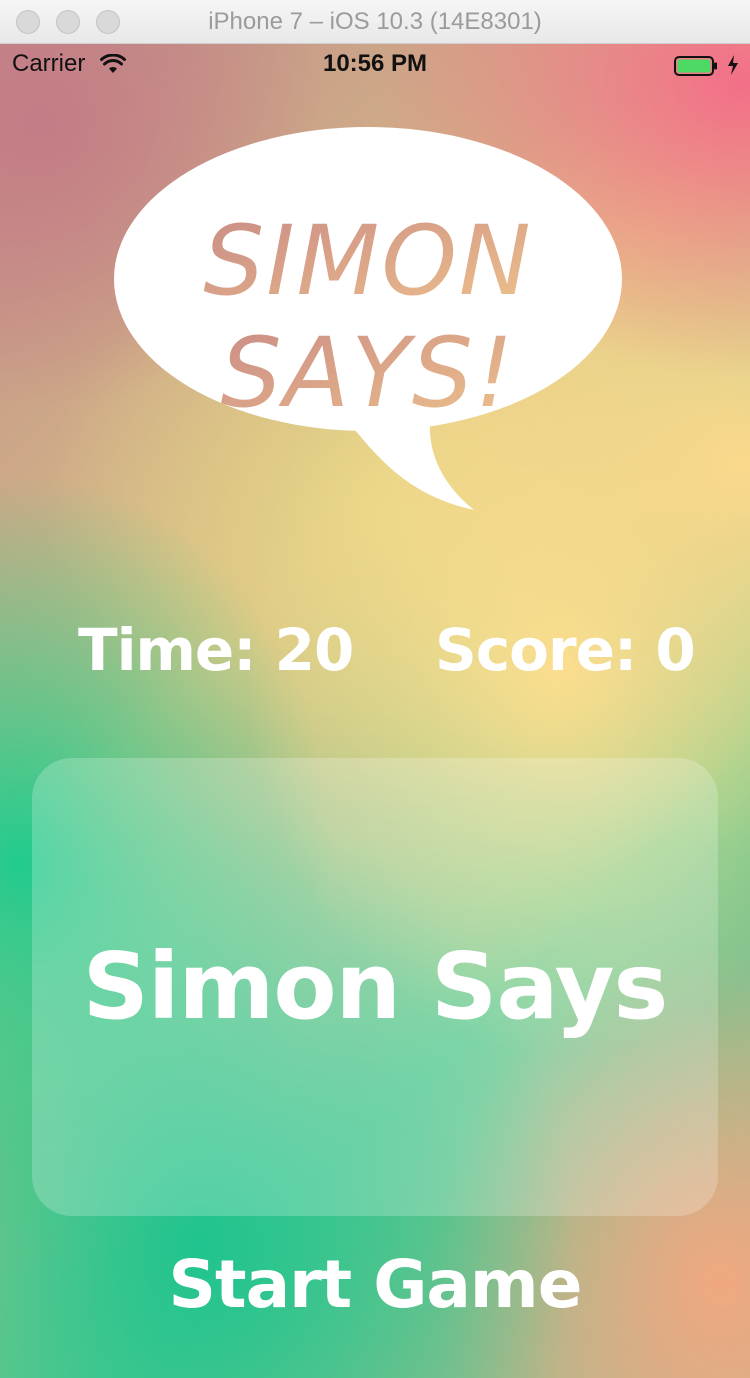 This screenshot has height=1378, width=750. I want to click on window-titlebar: iPhone 7 – iOS 10.3 (14E8301), so click(375, 22).